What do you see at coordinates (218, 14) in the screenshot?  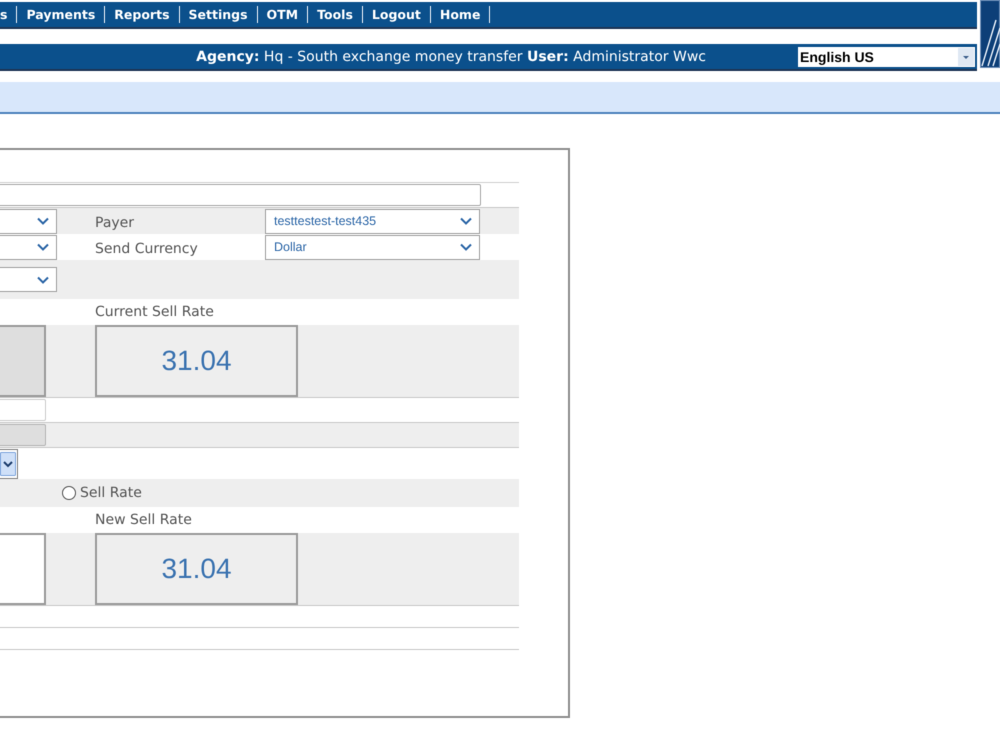 I see `nav-link: Settings` at bounding box center [218, 14].